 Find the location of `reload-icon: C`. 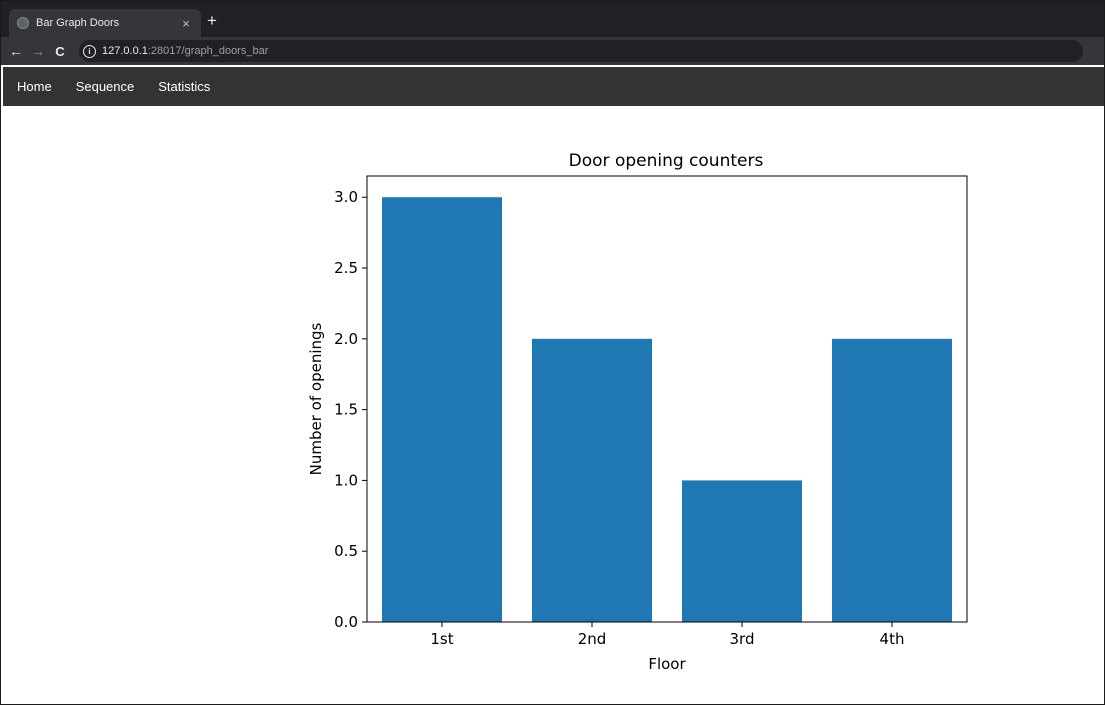

reload-icon: C is located at coordinates (60, 51).